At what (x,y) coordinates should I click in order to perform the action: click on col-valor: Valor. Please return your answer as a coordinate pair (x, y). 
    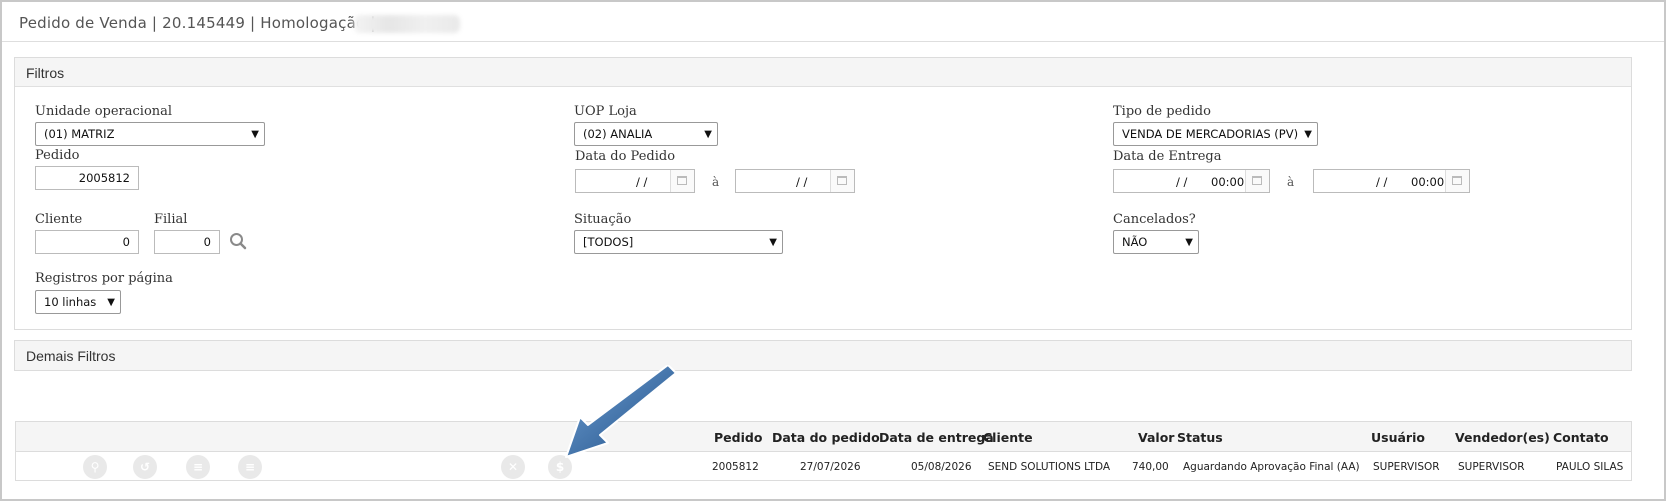
    Looking at the image, I should click on (1156, 437).